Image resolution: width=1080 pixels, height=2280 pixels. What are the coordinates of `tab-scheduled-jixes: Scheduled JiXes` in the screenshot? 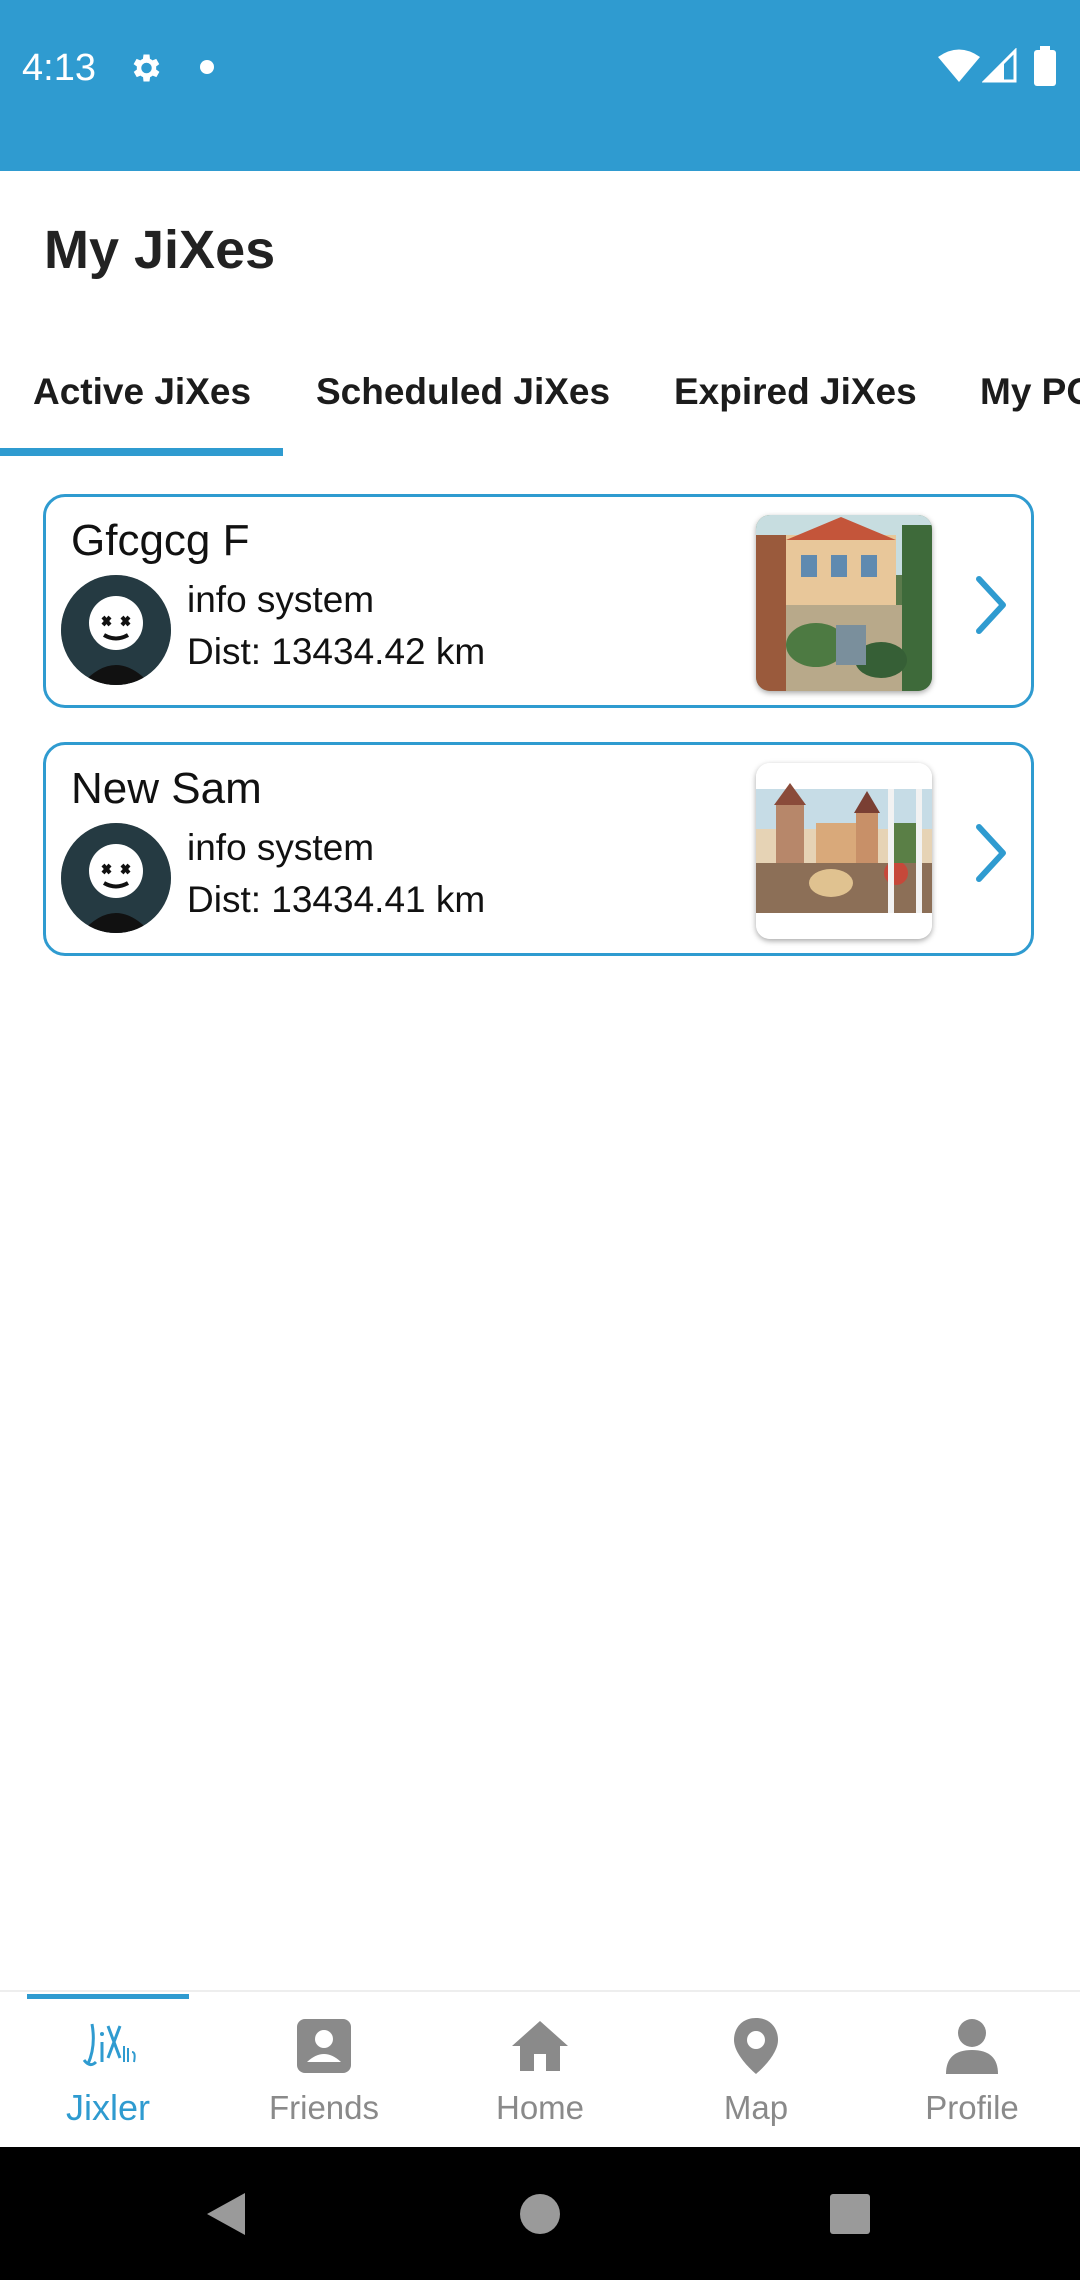 It's located at (463, 403).